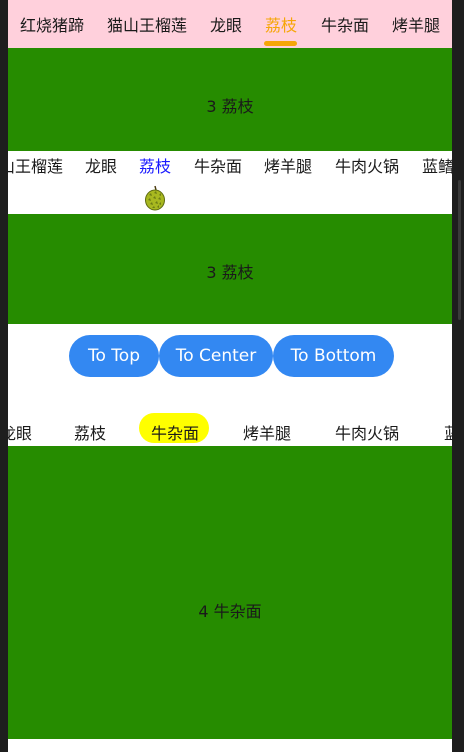 The image size is (464, 752). Describe the element at coordinates (20, 432) in the screenshot. I see `tab-bottom-item: 龙眼` at that location.